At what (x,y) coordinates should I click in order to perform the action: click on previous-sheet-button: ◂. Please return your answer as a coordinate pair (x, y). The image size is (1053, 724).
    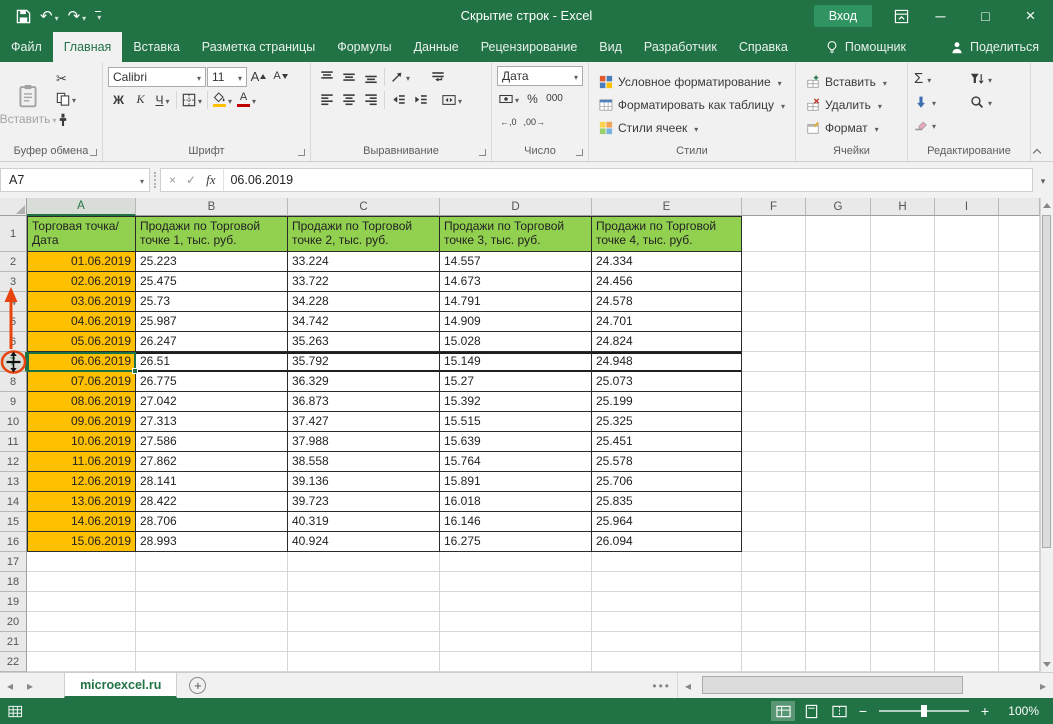
    Looking at the image, I should click on (10, 686).